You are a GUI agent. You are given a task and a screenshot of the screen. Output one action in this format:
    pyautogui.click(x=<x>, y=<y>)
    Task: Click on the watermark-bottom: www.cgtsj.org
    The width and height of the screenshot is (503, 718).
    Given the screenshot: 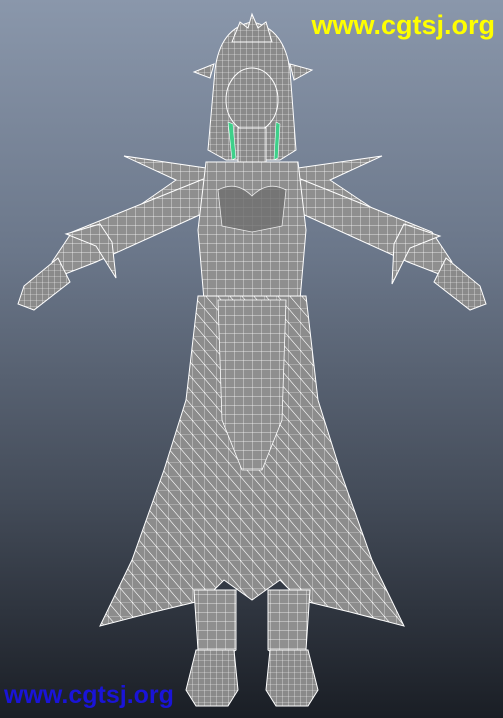 What is the action you would take?
    pyautogui.click(x=89, y=695)
    